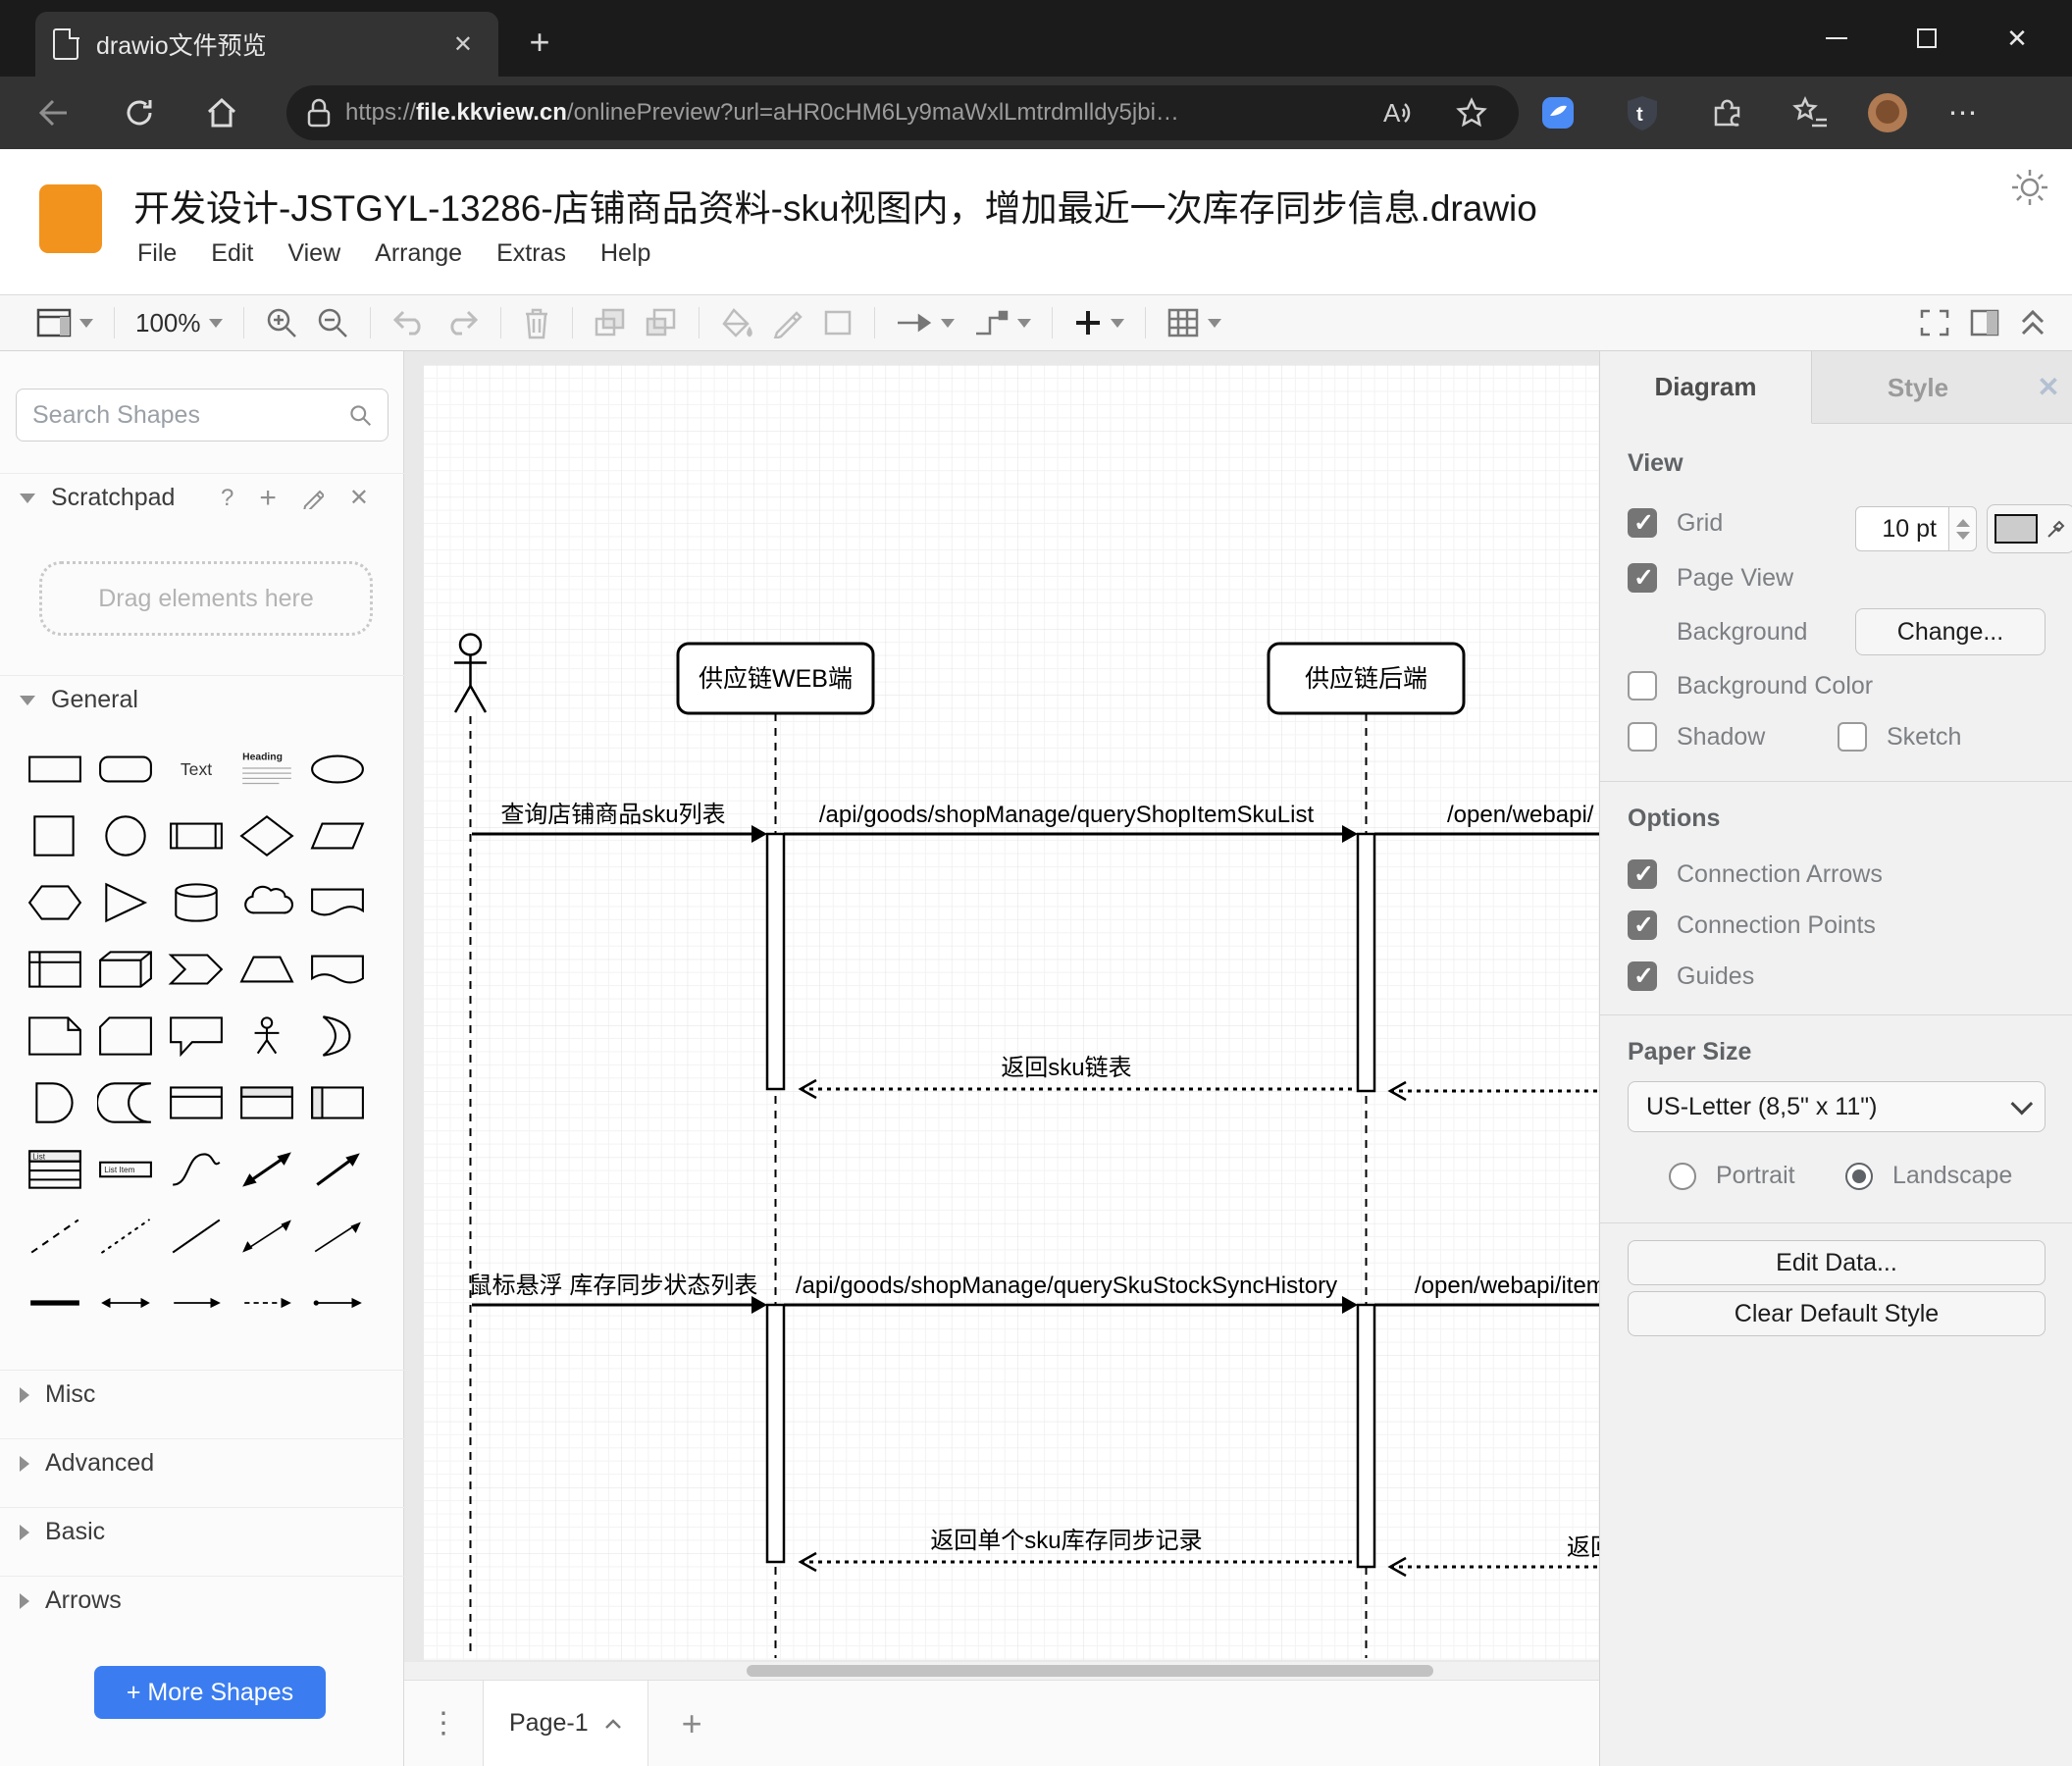 Image resolution: width=2072 pixels, height=1766 pixels. I want to click on background-color-checkbox, so click(1642, 686).